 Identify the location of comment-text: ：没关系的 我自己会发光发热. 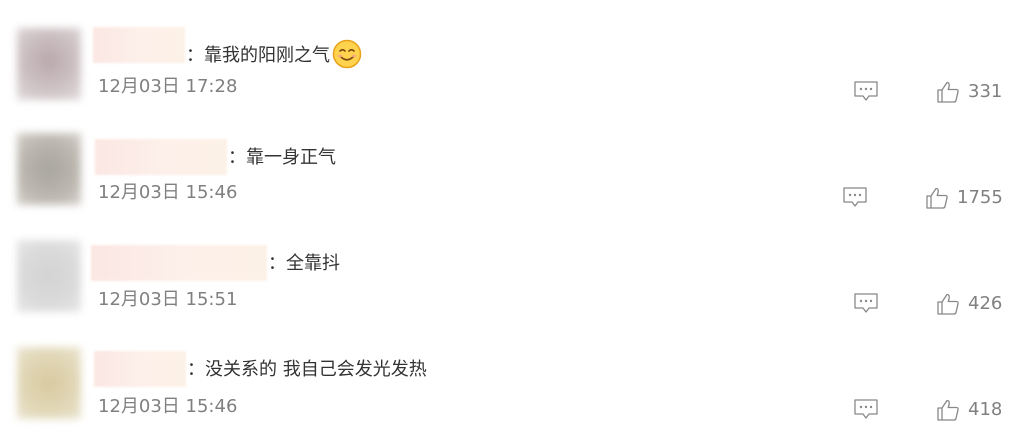
(307, 369).